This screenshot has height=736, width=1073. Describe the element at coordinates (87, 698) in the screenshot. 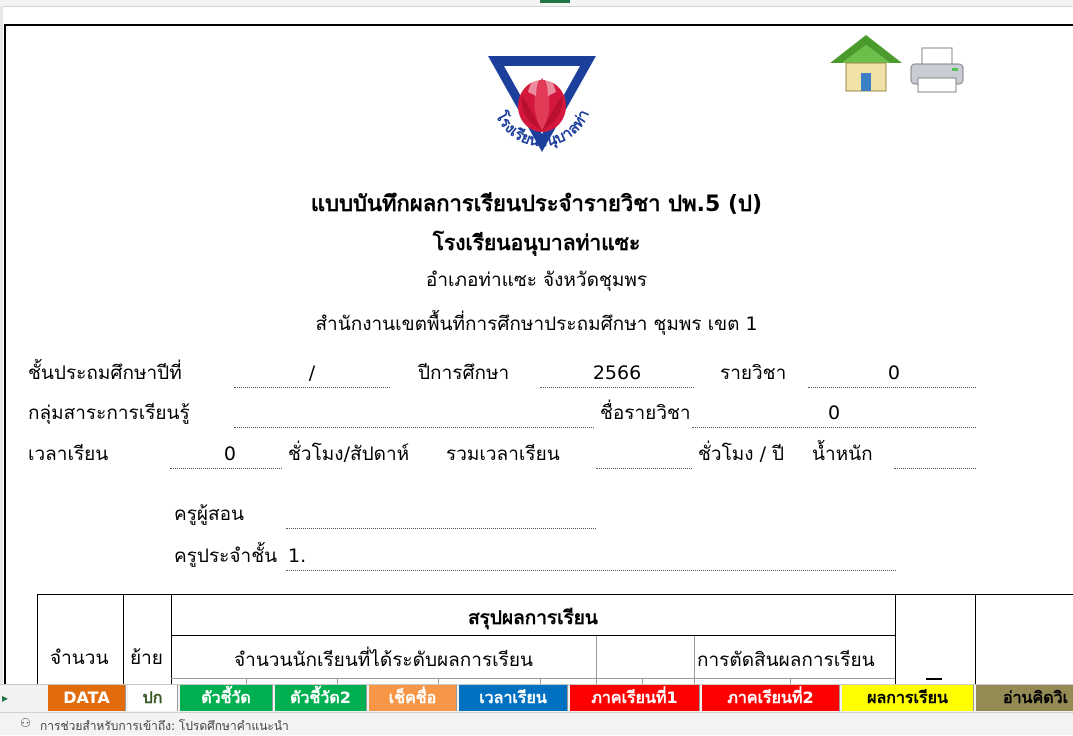

I see `sheet-tab: DATA` at that location.